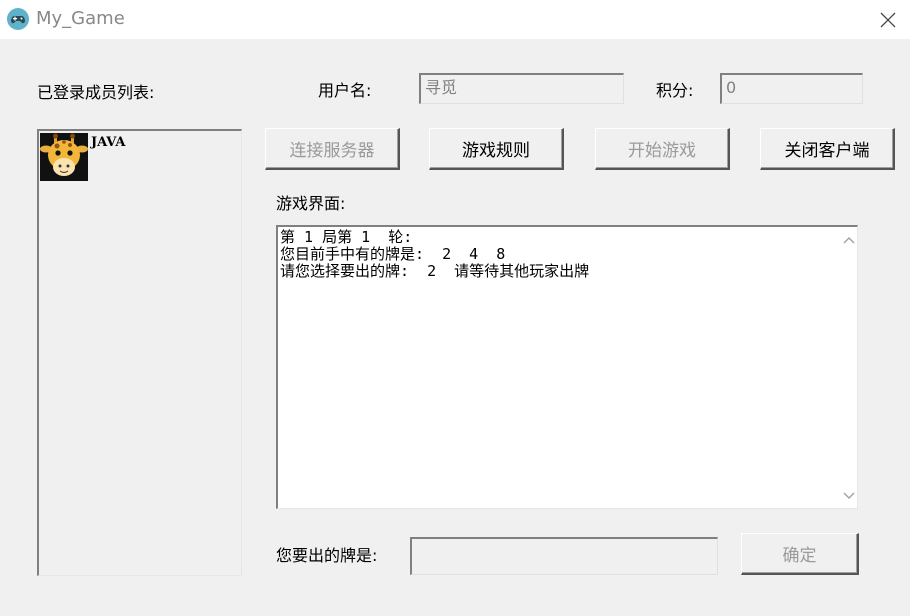 The width and height of the screenshot is (910, 616). Describe the element at coordinates (564, 556) in the screenshot. I see `card-input` at that location.